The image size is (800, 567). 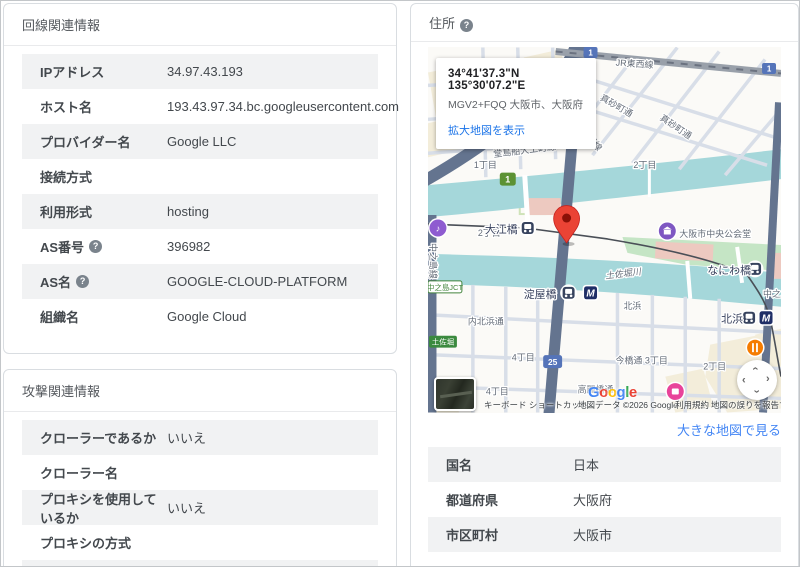 I want to click on route-shield-25: 25, so click(x=553, y=362).